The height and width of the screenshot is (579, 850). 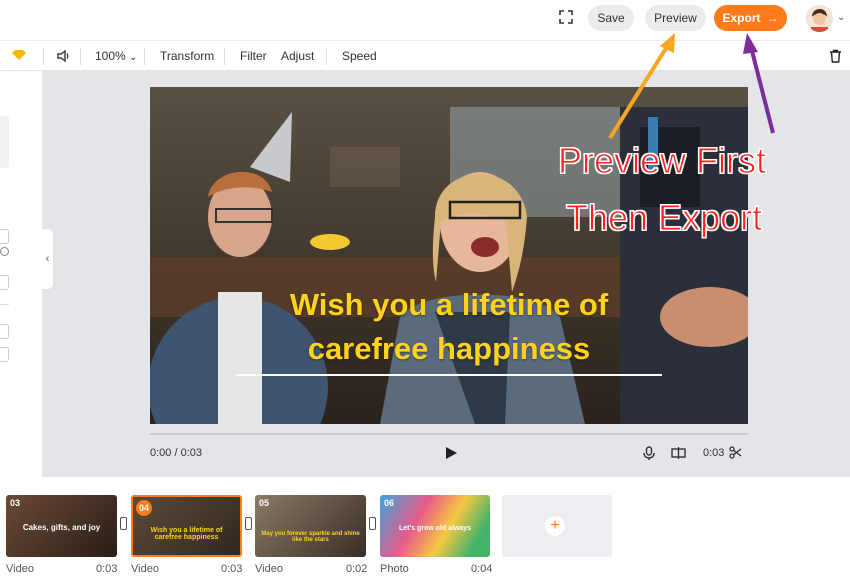 I want to click on chevron-left-icon: ‹, so click(x=47, y=259).